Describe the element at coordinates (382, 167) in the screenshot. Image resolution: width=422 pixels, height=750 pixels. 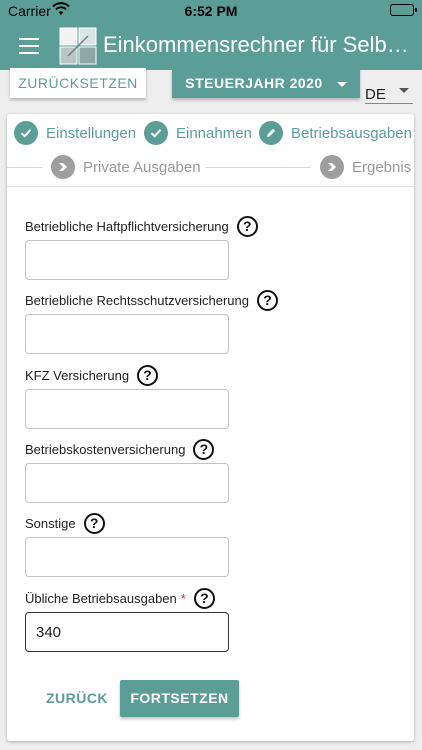
I see `step-label: Ergebnis` at that location.